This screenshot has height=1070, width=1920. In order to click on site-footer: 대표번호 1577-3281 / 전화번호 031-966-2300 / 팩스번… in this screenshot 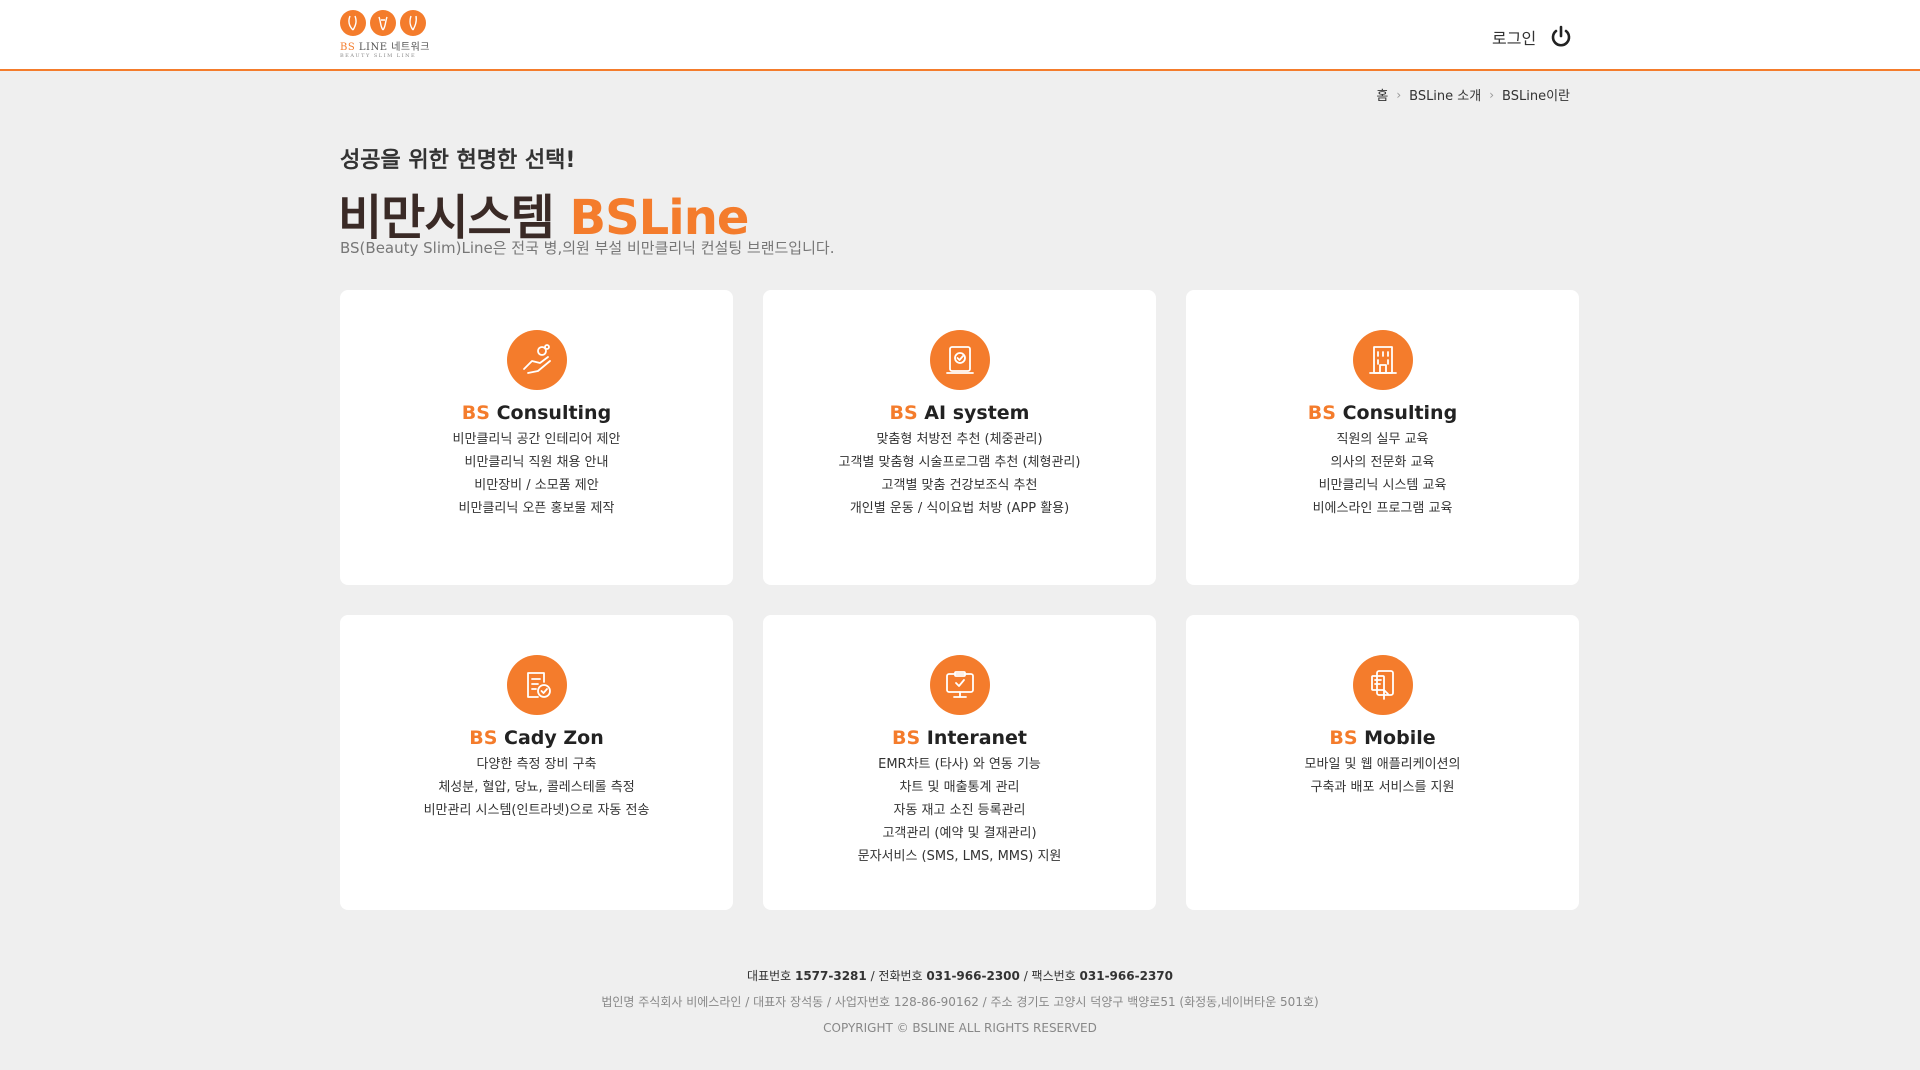, I will do `click(960, 1002)`.